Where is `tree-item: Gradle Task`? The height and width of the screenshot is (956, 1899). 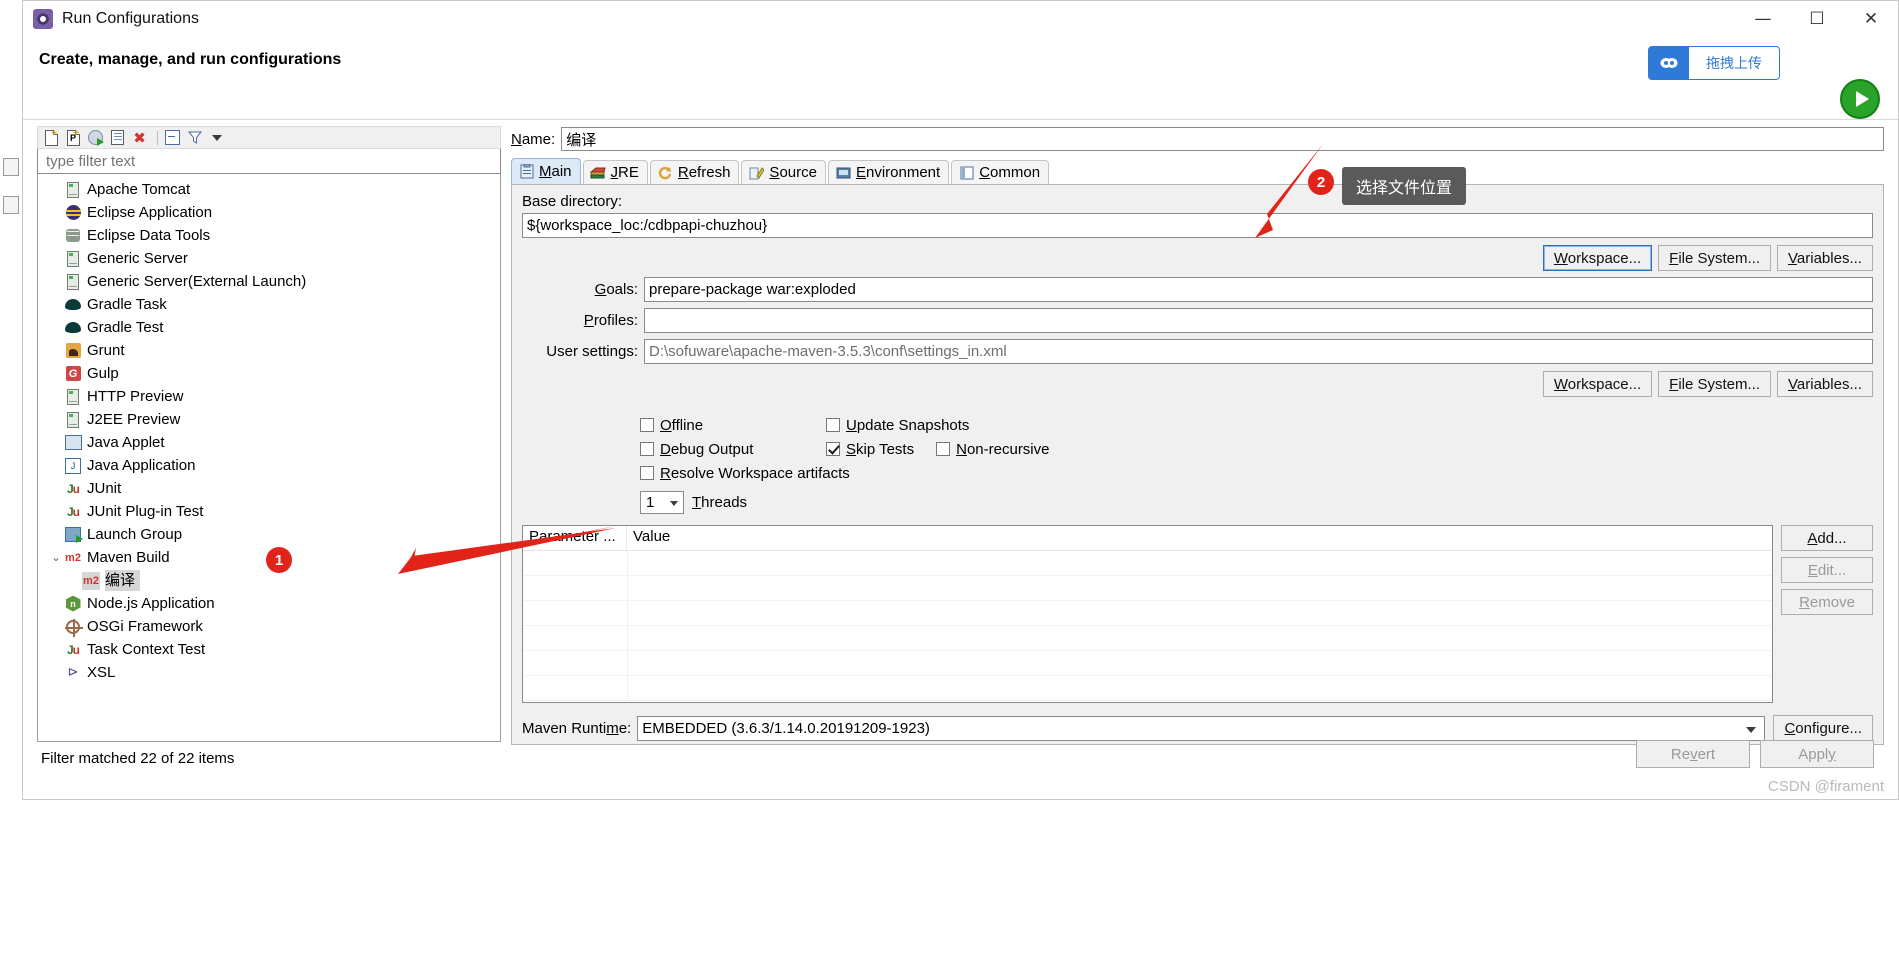
tree-item: Gradle Task is located at coordinates (269, 304).